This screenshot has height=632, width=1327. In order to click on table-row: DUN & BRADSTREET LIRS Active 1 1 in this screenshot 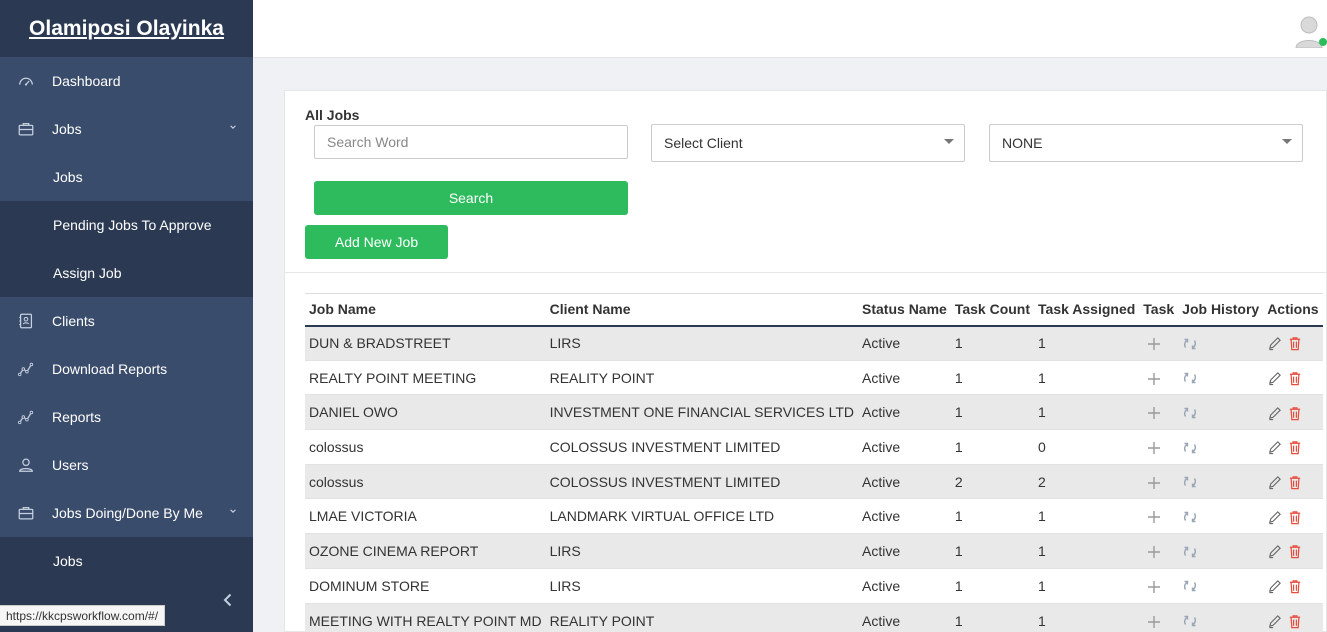, I will do `click(814, 343)`.